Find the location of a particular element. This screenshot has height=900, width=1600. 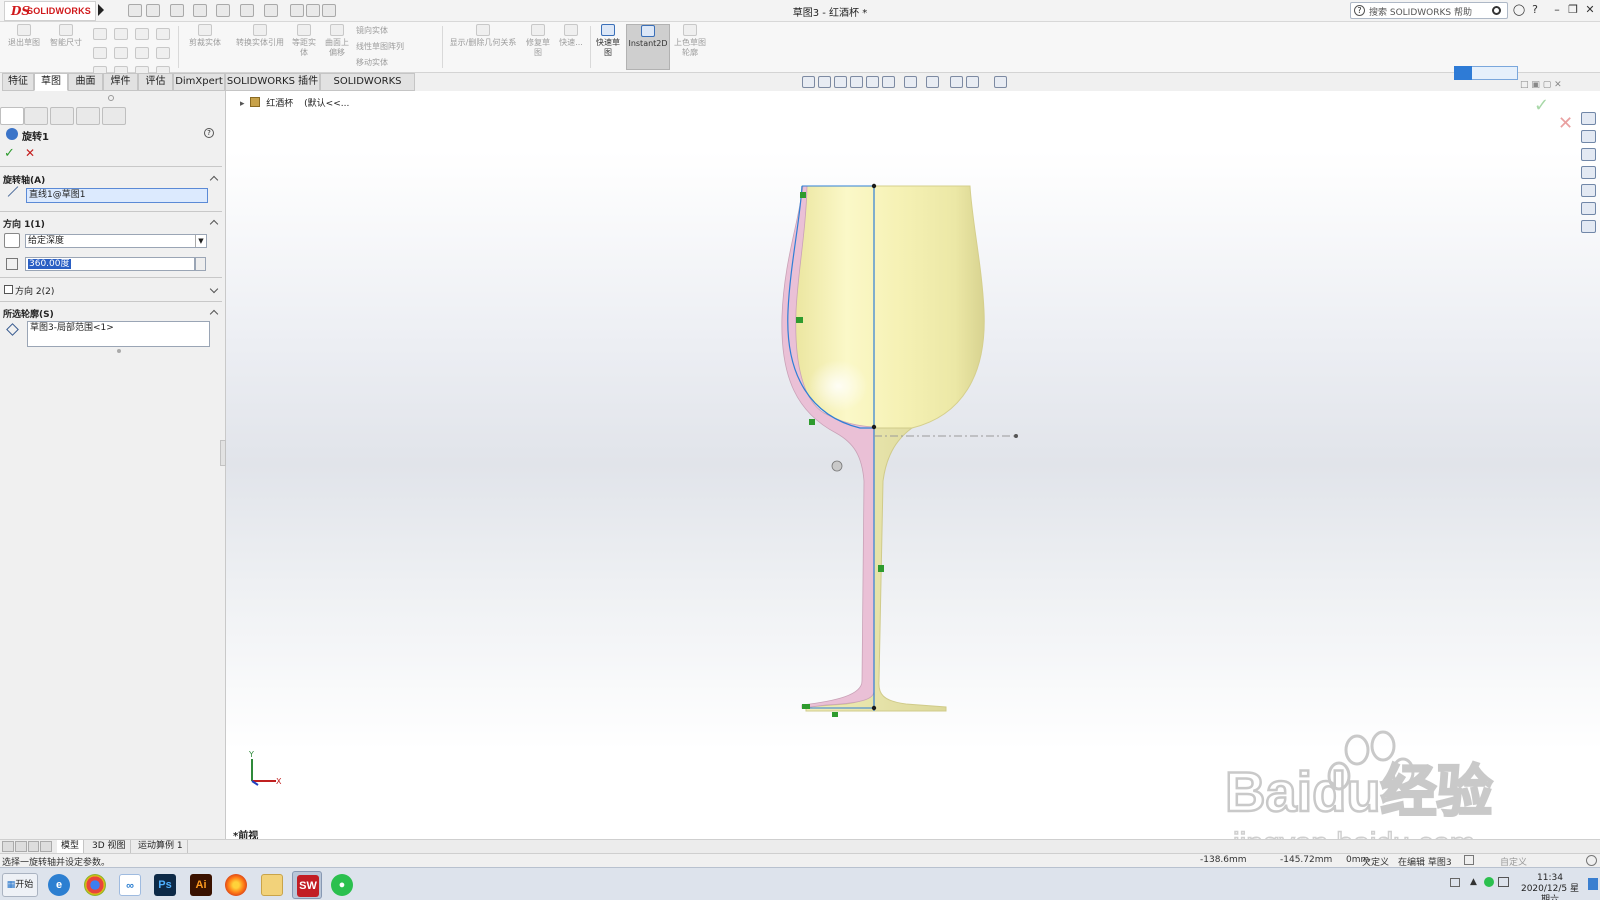

axis-section-header: 旋转轴(A) is located at coordinates (24, 179).